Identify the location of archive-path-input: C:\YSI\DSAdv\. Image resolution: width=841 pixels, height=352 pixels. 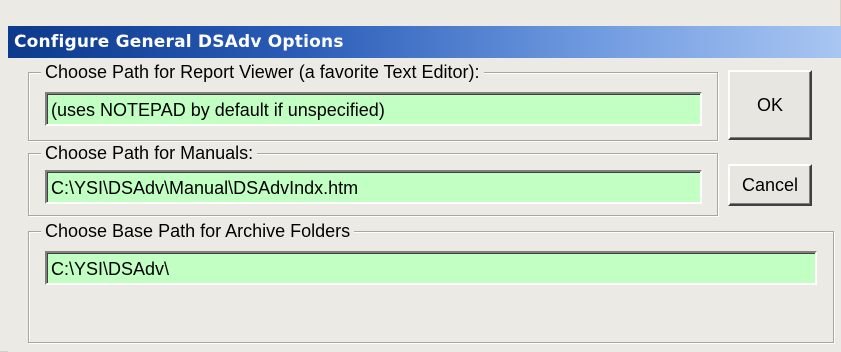
(431, 268).